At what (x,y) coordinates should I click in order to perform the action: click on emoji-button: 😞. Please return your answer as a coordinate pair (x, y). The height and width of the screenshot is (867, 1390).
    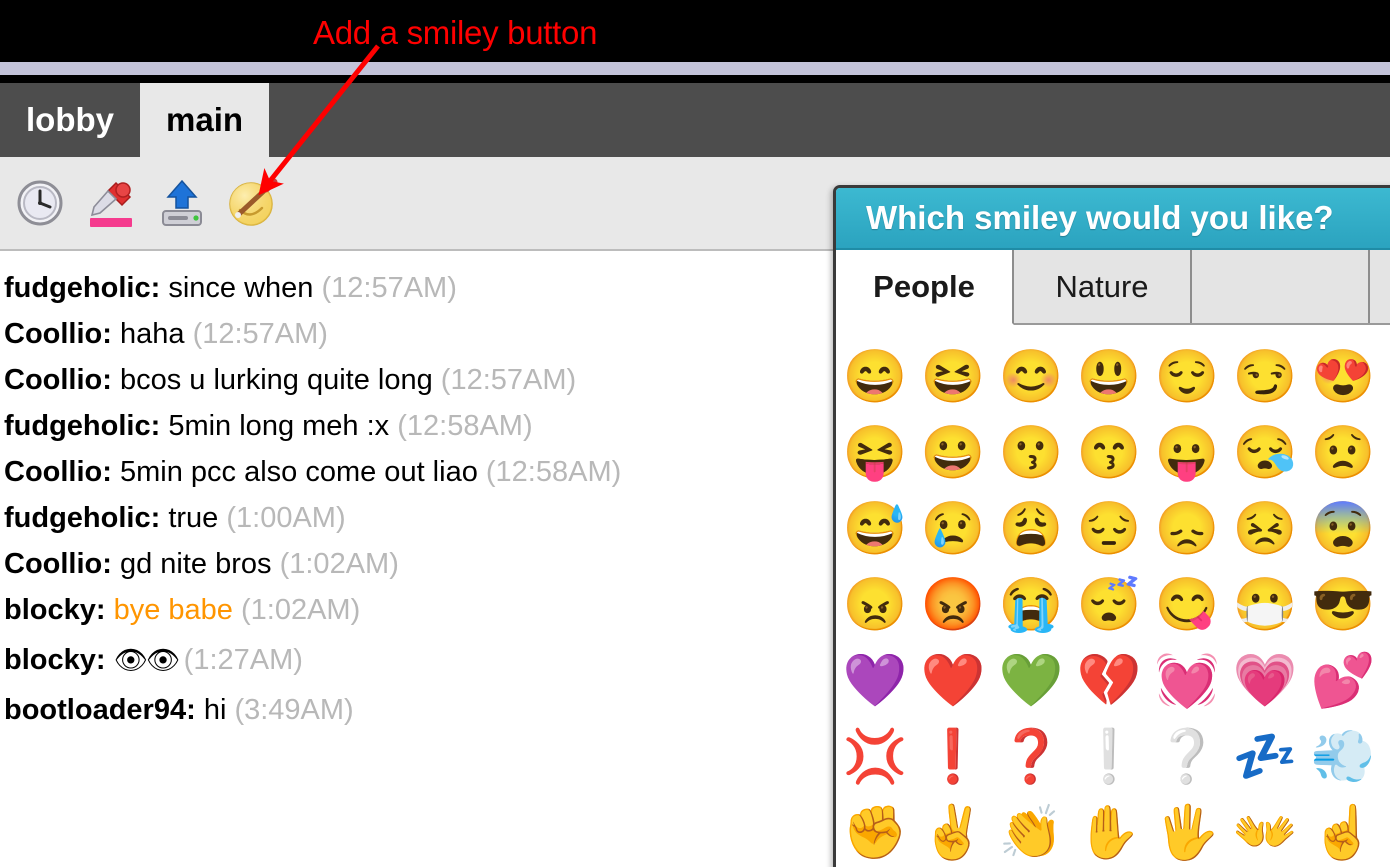
    Looking at the image, I should click on (1187, 529).